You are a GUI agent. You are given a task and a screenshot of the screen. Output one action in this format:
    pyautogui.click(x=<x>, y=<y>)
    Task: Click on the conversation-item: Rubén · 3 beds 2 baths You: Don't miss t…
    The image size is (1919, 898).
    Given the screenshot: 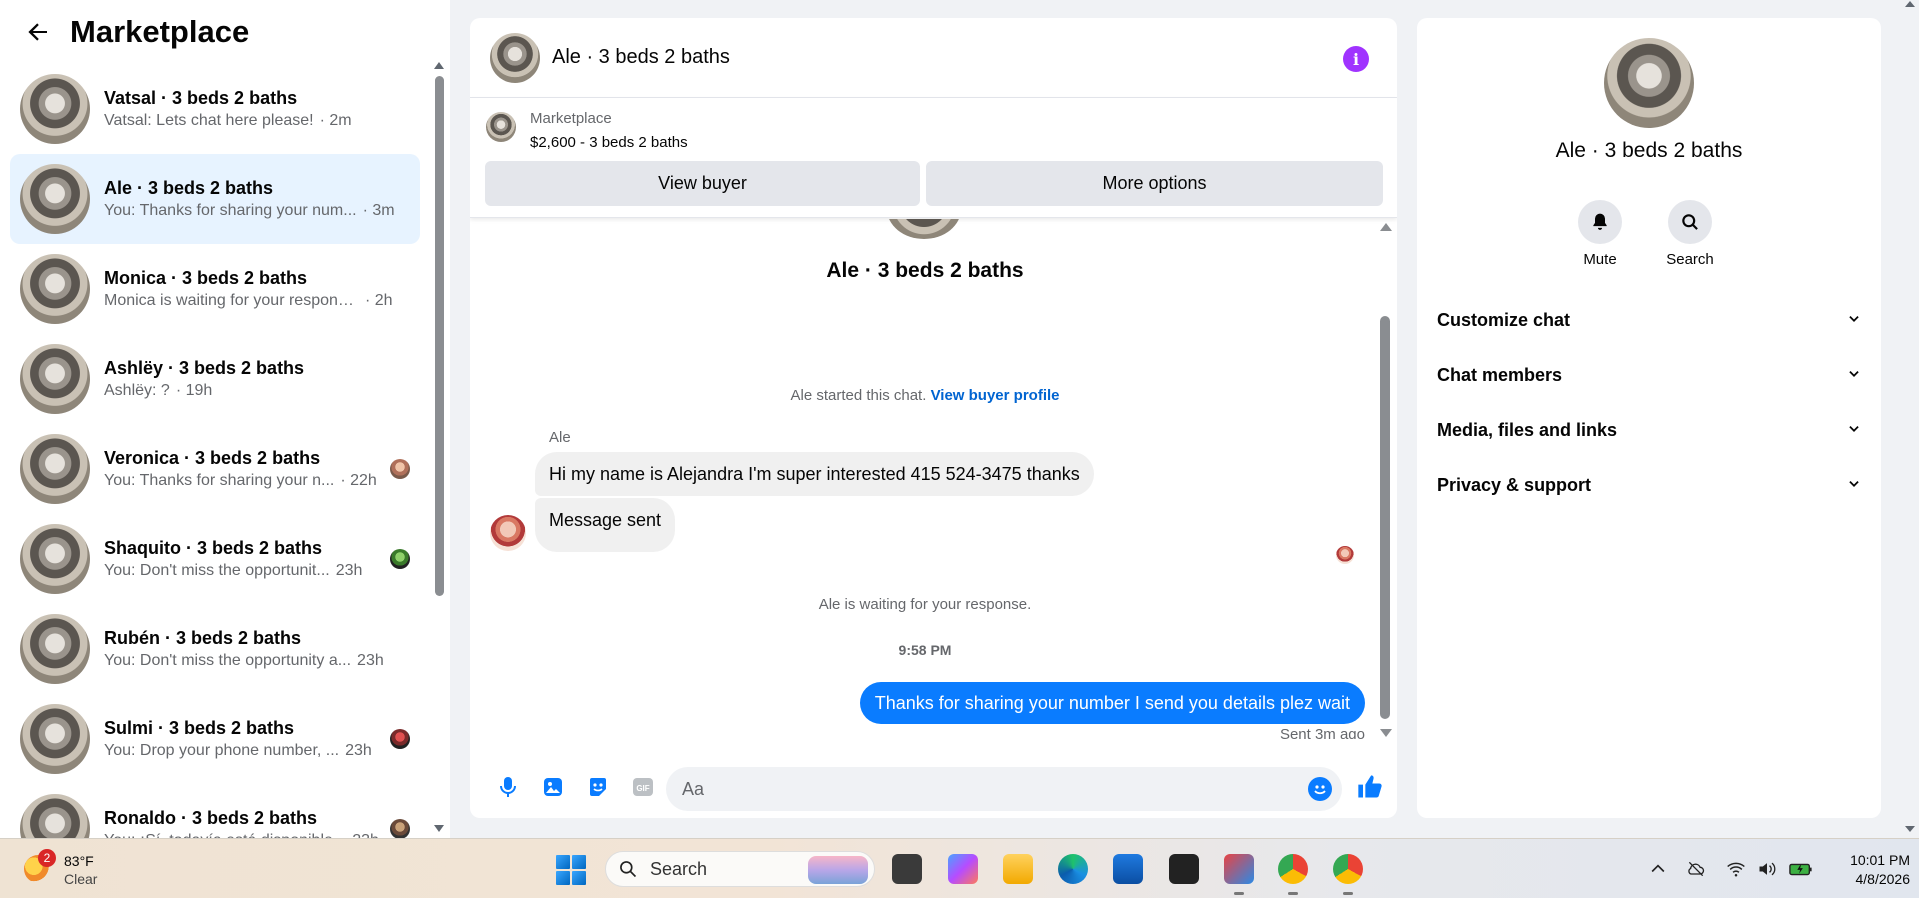 What is the action you would take?
    pyautogui.click(x=215, y=649)
    